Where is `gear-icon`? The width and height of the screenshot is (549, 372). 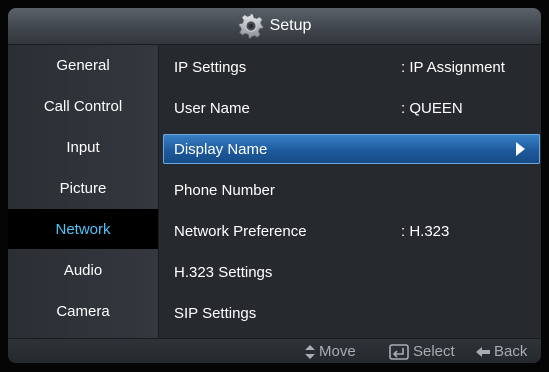 gear-icon is located at coordinates (250, 26).